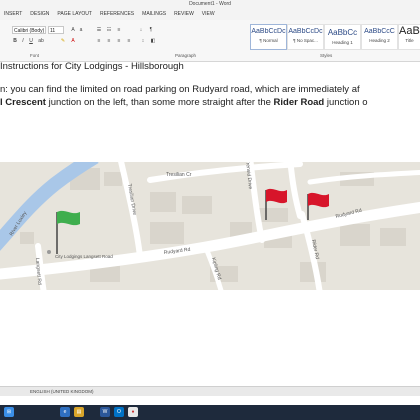 The image size is (420, 420). Describe the element at coordinates (129, 41) in the screenshot. I see `justify-icon: ≡` at that location.